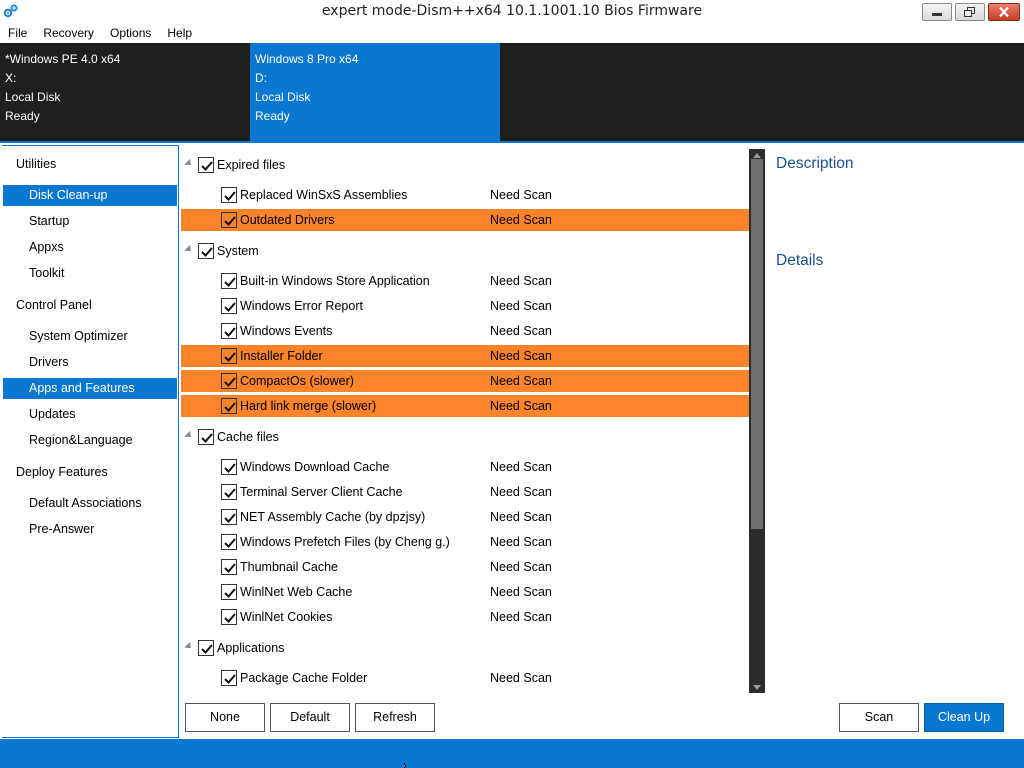 The image size is (1024, 768). I want to click on description-heading: Description, so click(815, 163).